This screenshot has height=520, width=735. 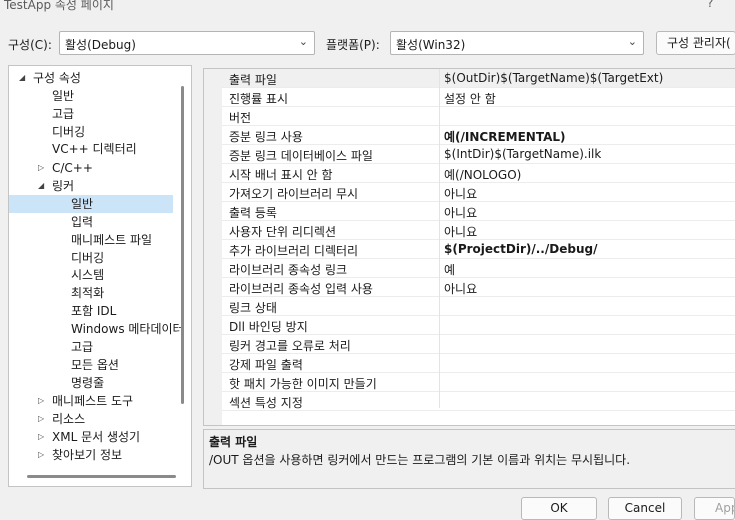 I want to click on config-label: 구성(C):, so click(x=30, y=45).